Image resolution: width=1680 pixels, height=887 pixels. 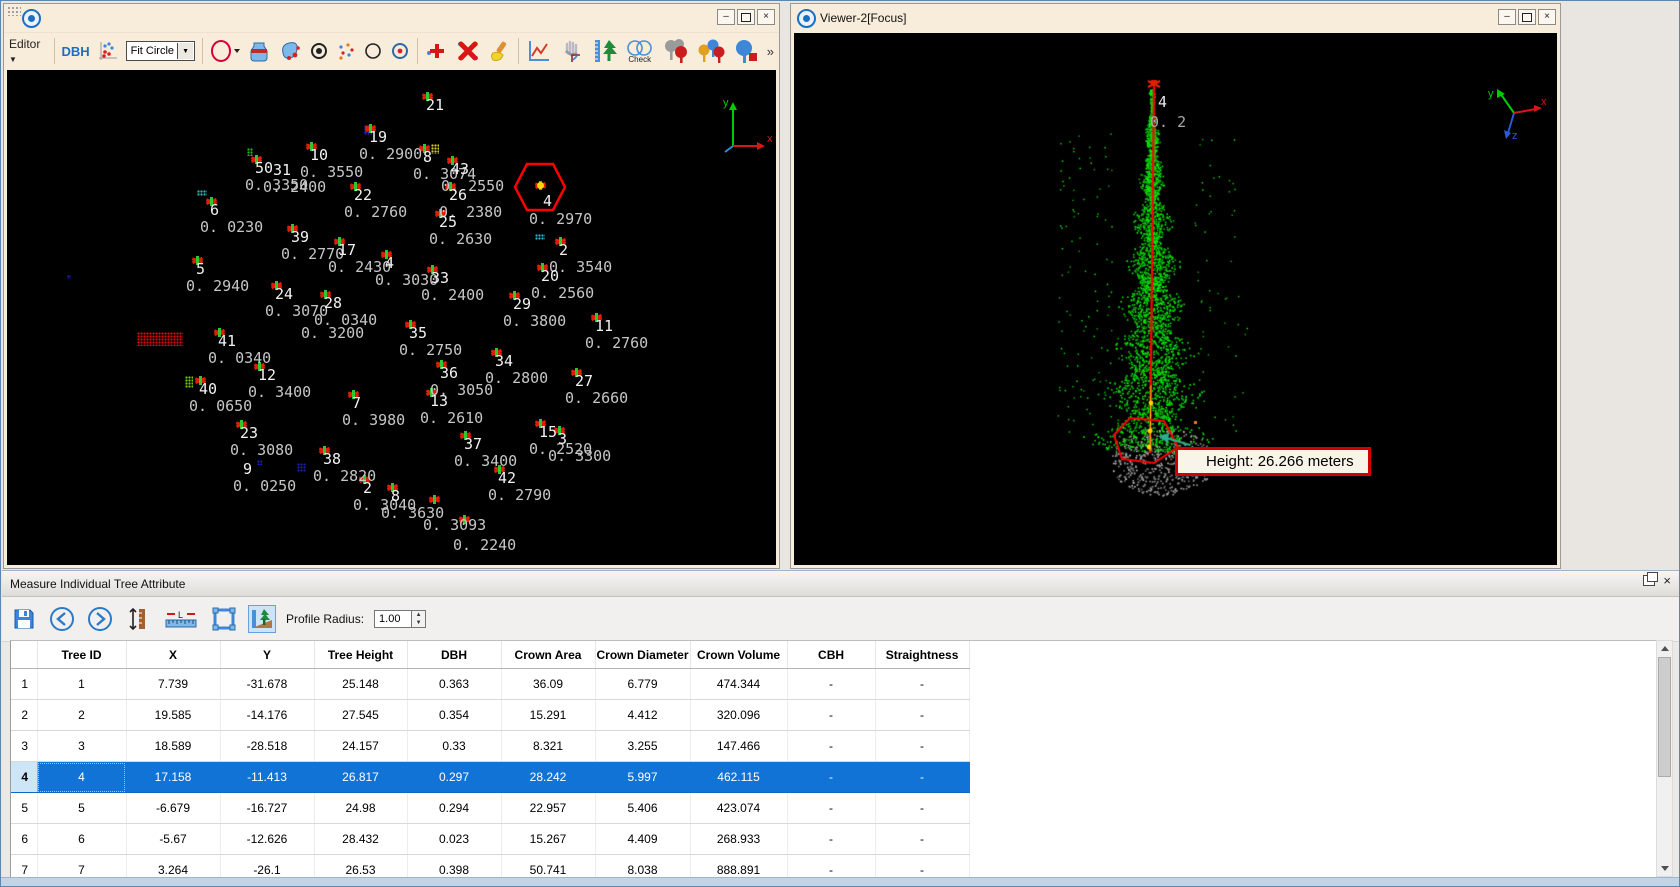 What do you see at coordinates (643, 839) in the screenshot?
I see `table-cell: 4.409` at bounding box center [643, 839].